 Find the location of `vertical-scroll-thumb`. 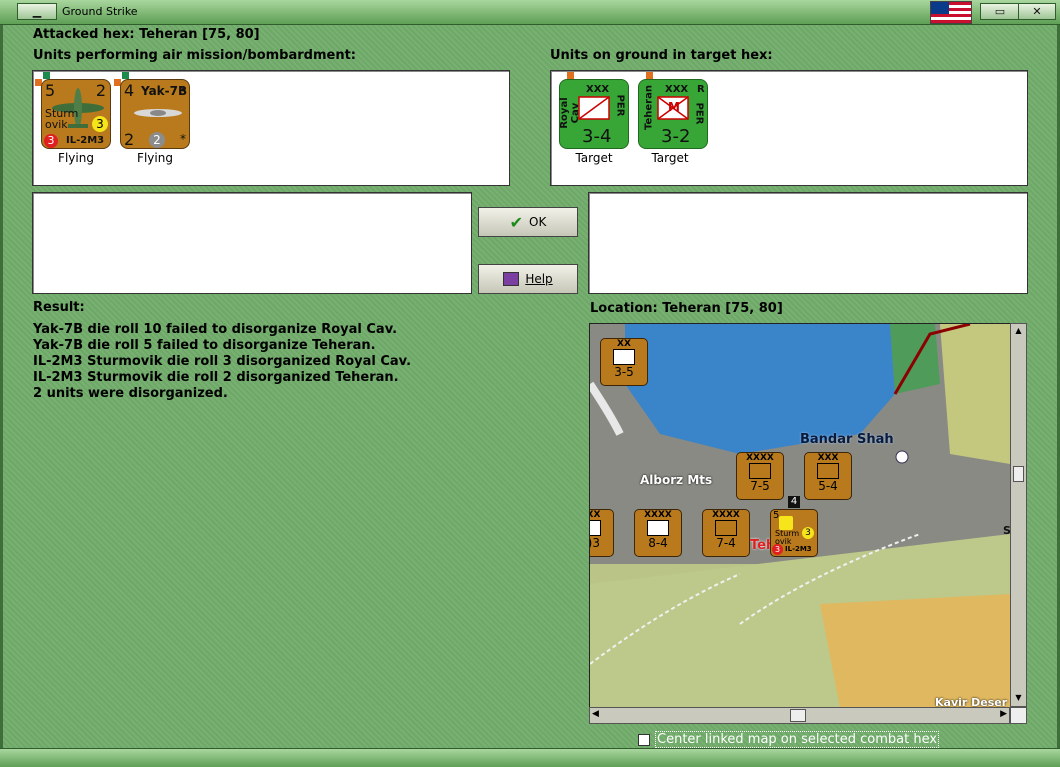

vertical-scroll-thumb is located at coordinates (1018, 474).